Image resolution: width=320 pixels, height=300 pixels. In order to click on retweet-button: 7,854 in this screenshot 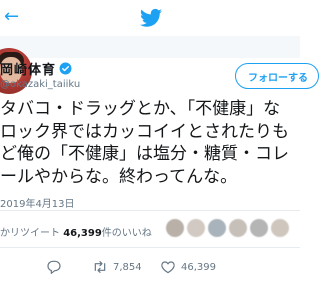, I will do `click(117, 267)`.